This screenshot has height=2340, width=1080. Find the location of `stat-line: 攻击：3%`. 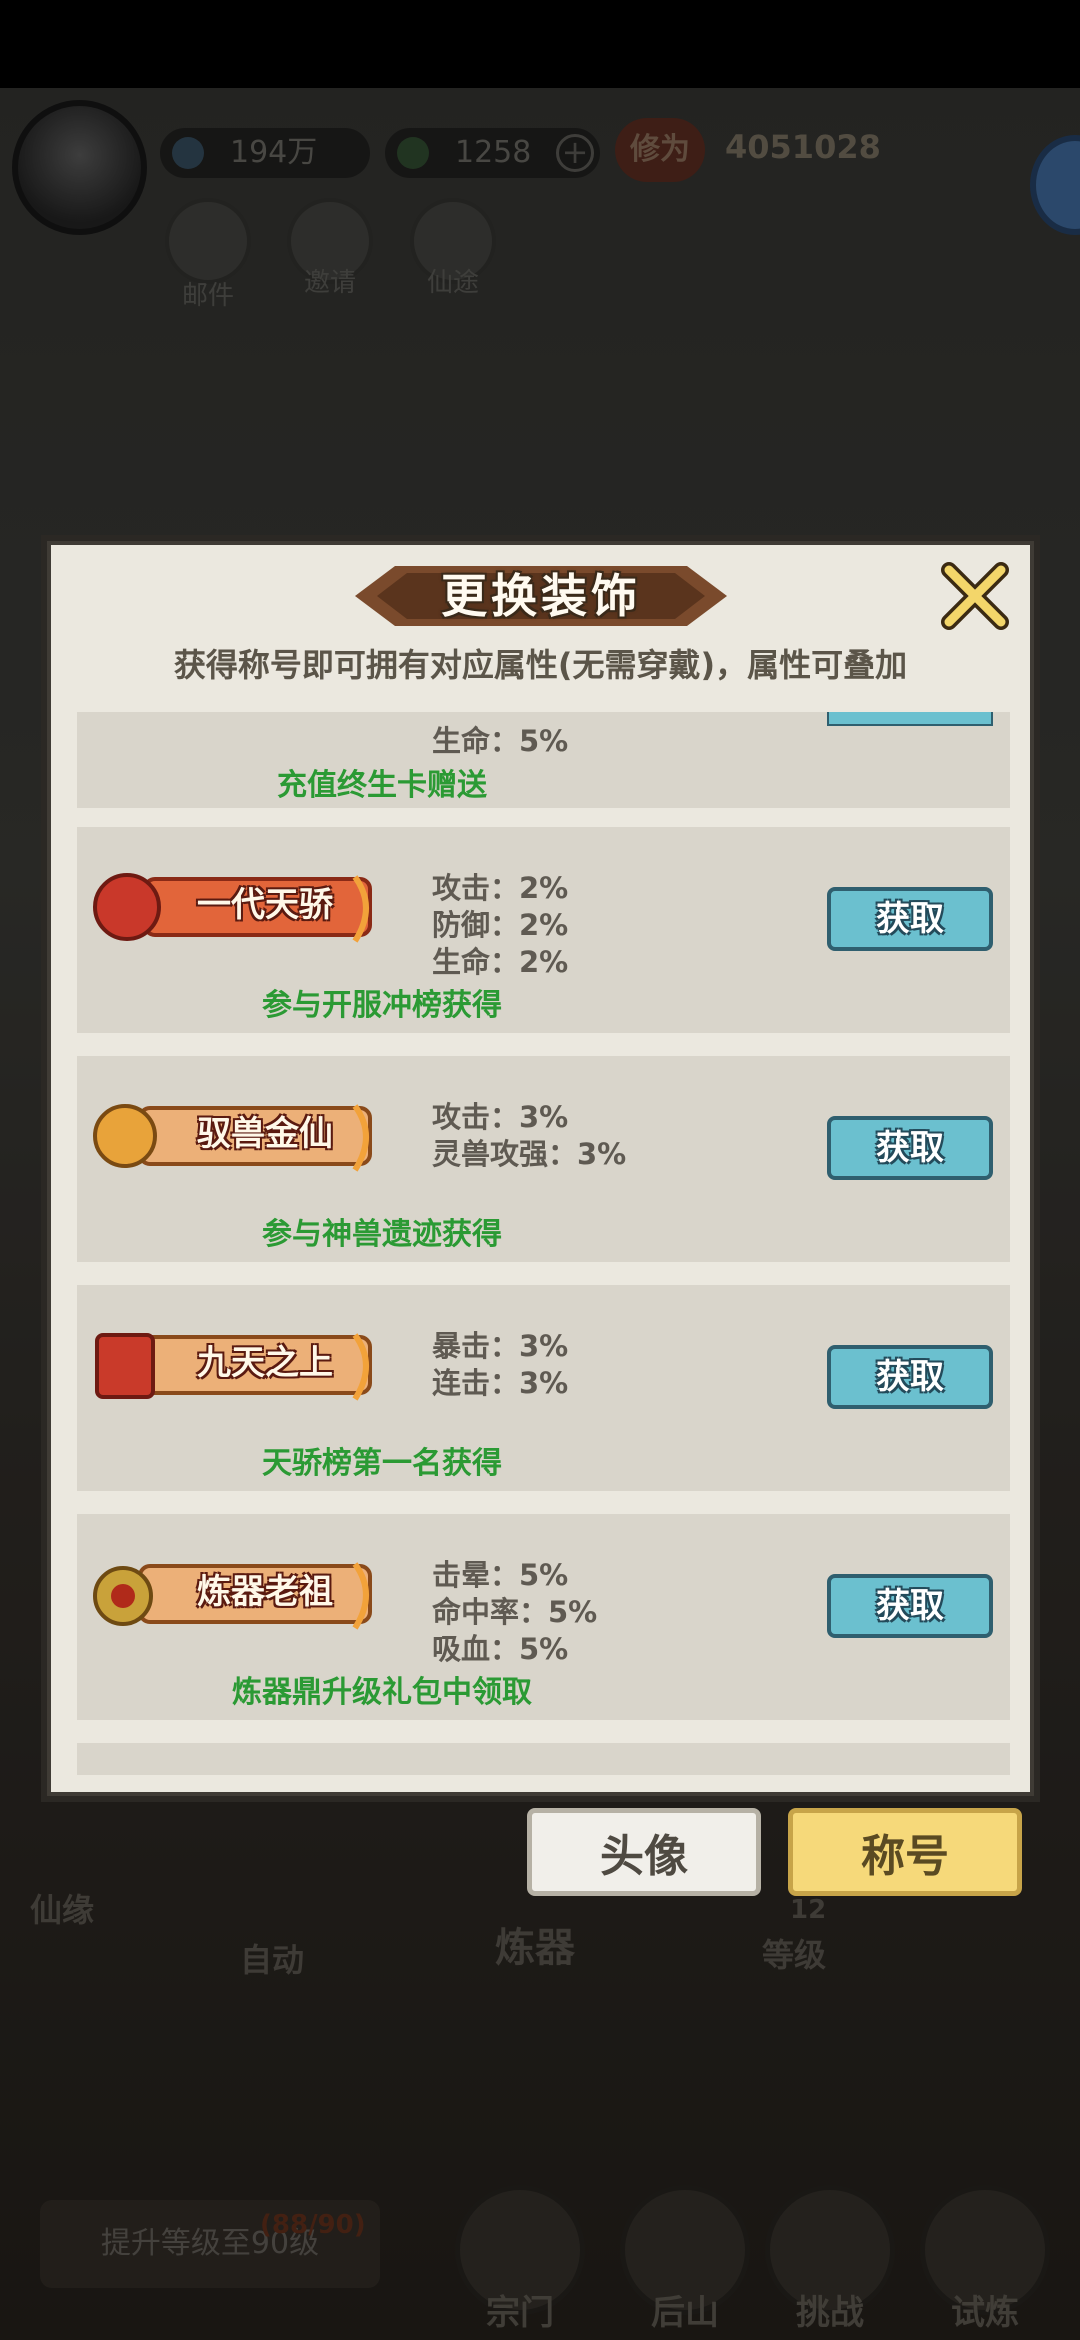

stat-line: 攻击：3% is located at coordinates (500, 1117).